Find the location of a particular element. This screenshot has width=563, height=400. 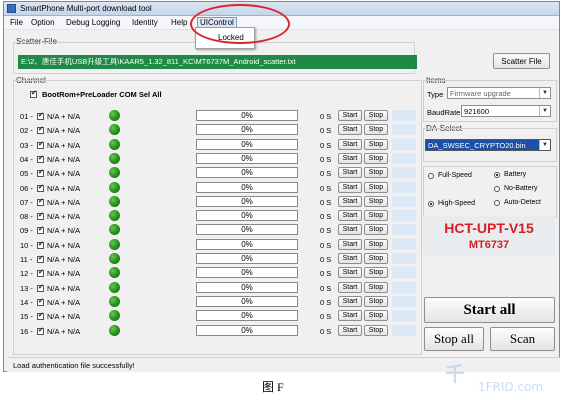

figure-caption: 图 F is located at coordinates (273, 387).